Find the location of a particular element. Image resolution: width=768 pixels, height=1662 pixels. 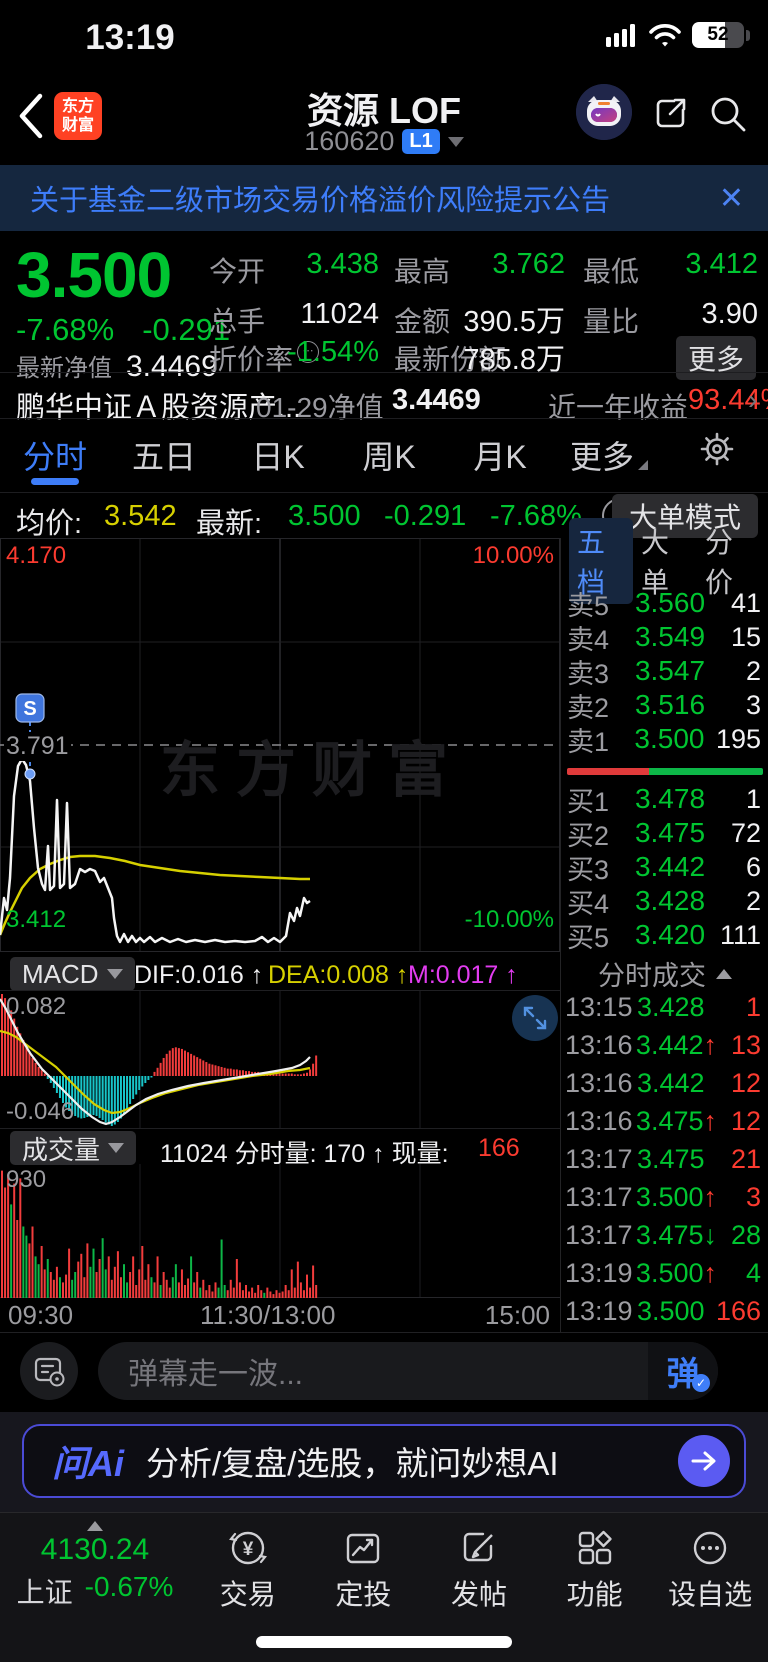

battery-icon: 52 is located at coordinates (721, 35).